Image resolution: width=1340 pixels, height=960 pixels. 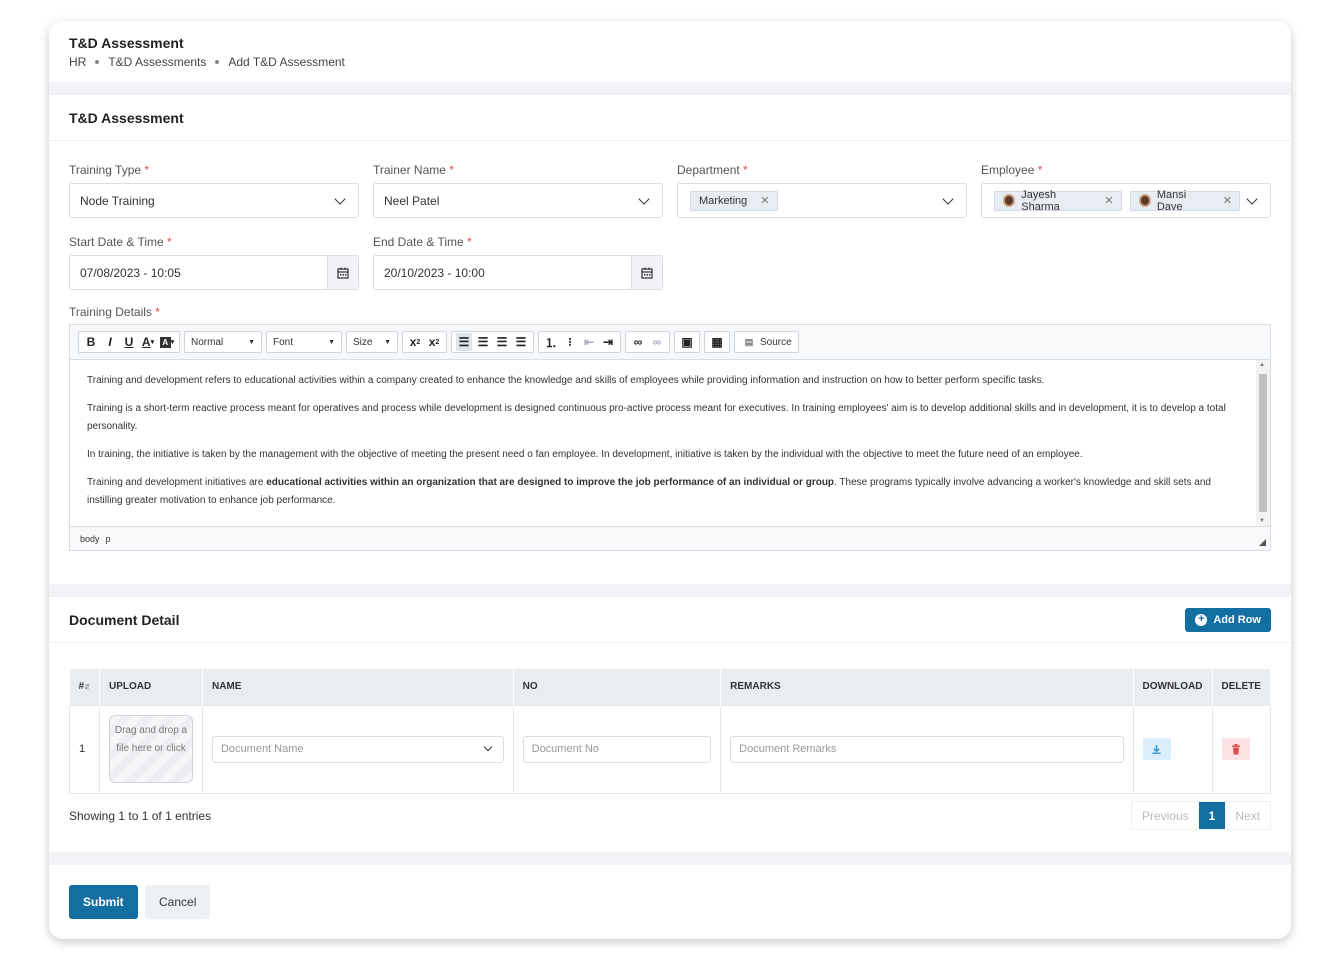 I want to click on document-remarks-input: Document Remarks, so click(x=927, y=749).